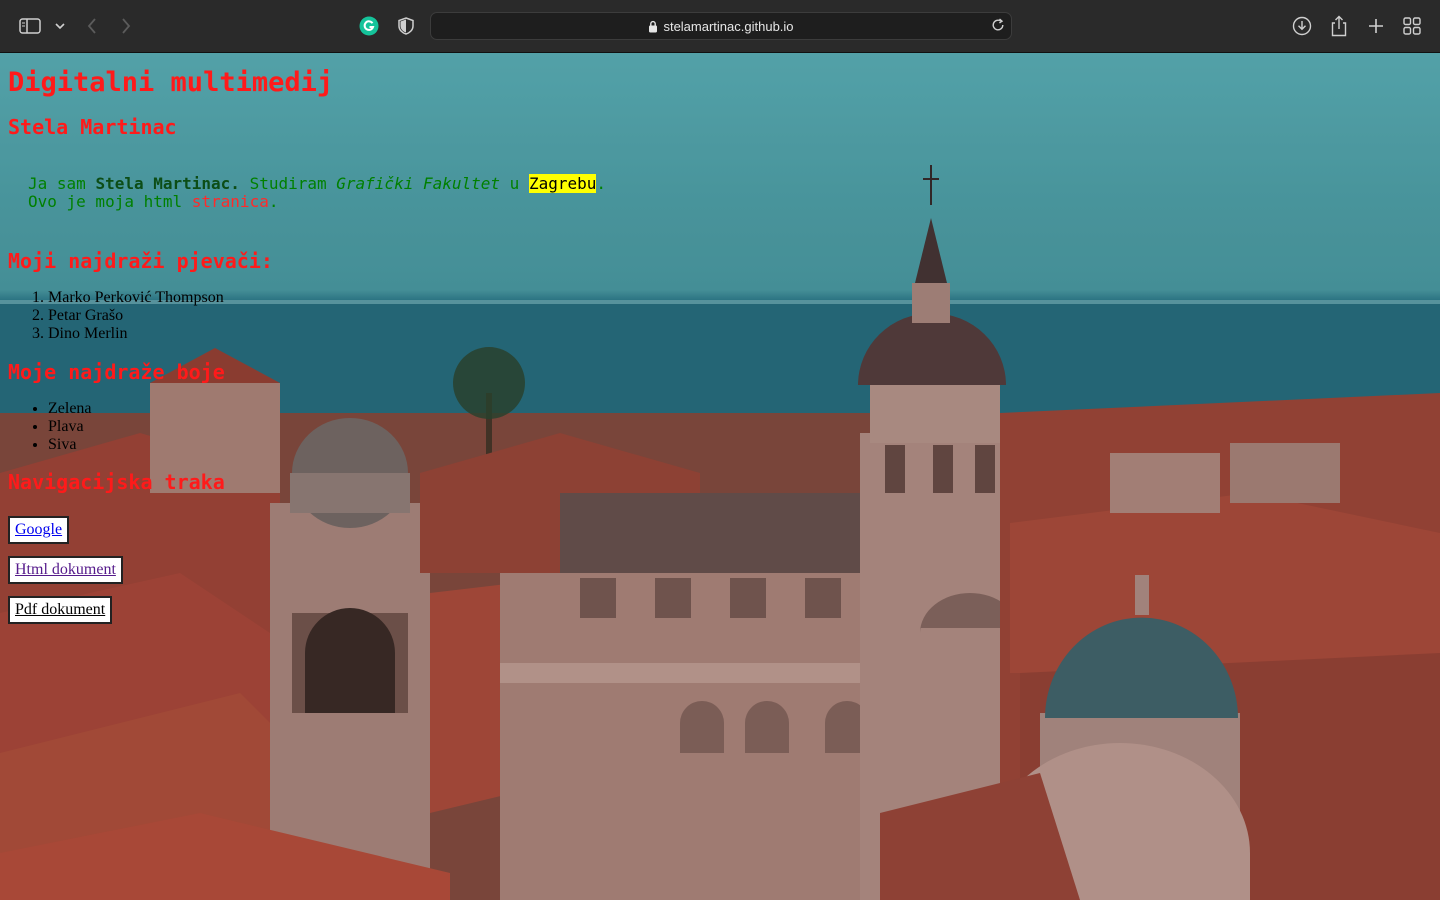 The width and height of the screenshot is (1440, 900). I want to click on address-bar: stelamartinac.github.io, so click(721, 26).